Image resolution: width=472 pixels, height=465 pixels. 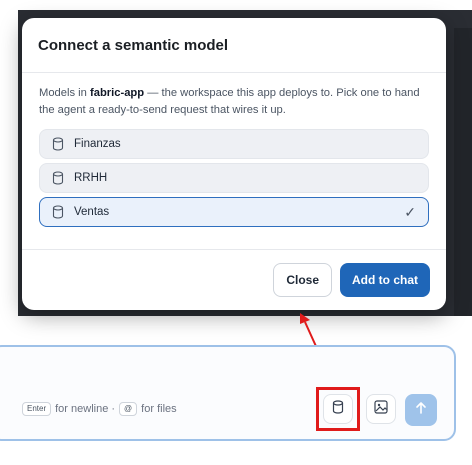 What do you see at coordinates (159, 409) in the screenshot?
I see `files-hint: for files` at bounding box center [159, 409].